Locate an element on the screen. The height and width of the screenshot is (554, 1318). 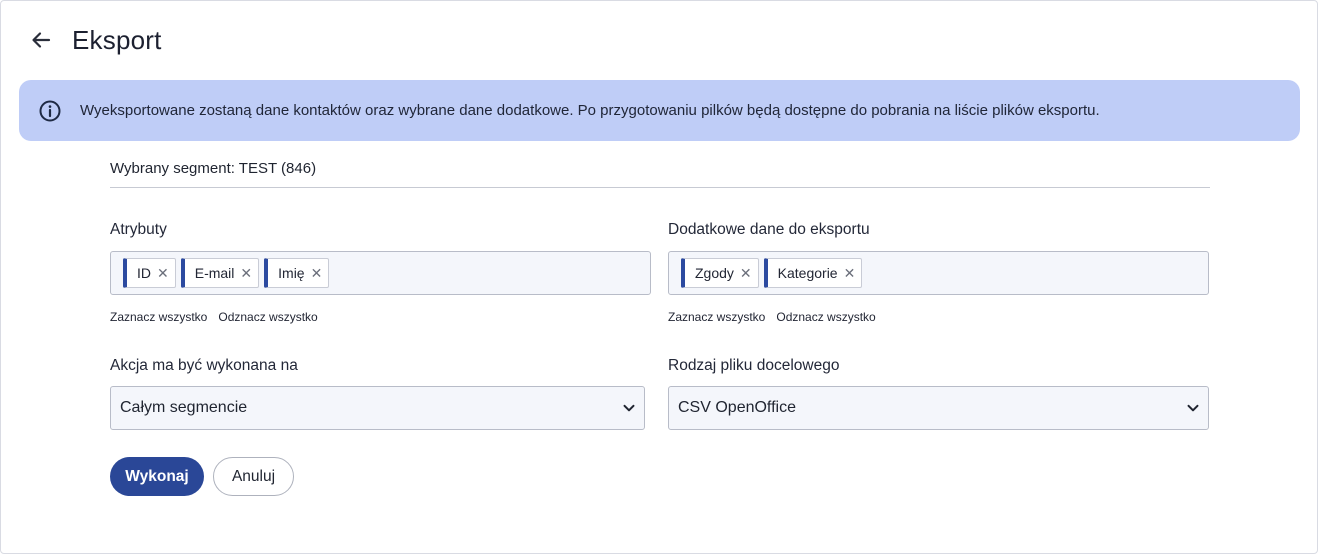
select-value: CSV OpenOffice is located at coordinates (737, 407).